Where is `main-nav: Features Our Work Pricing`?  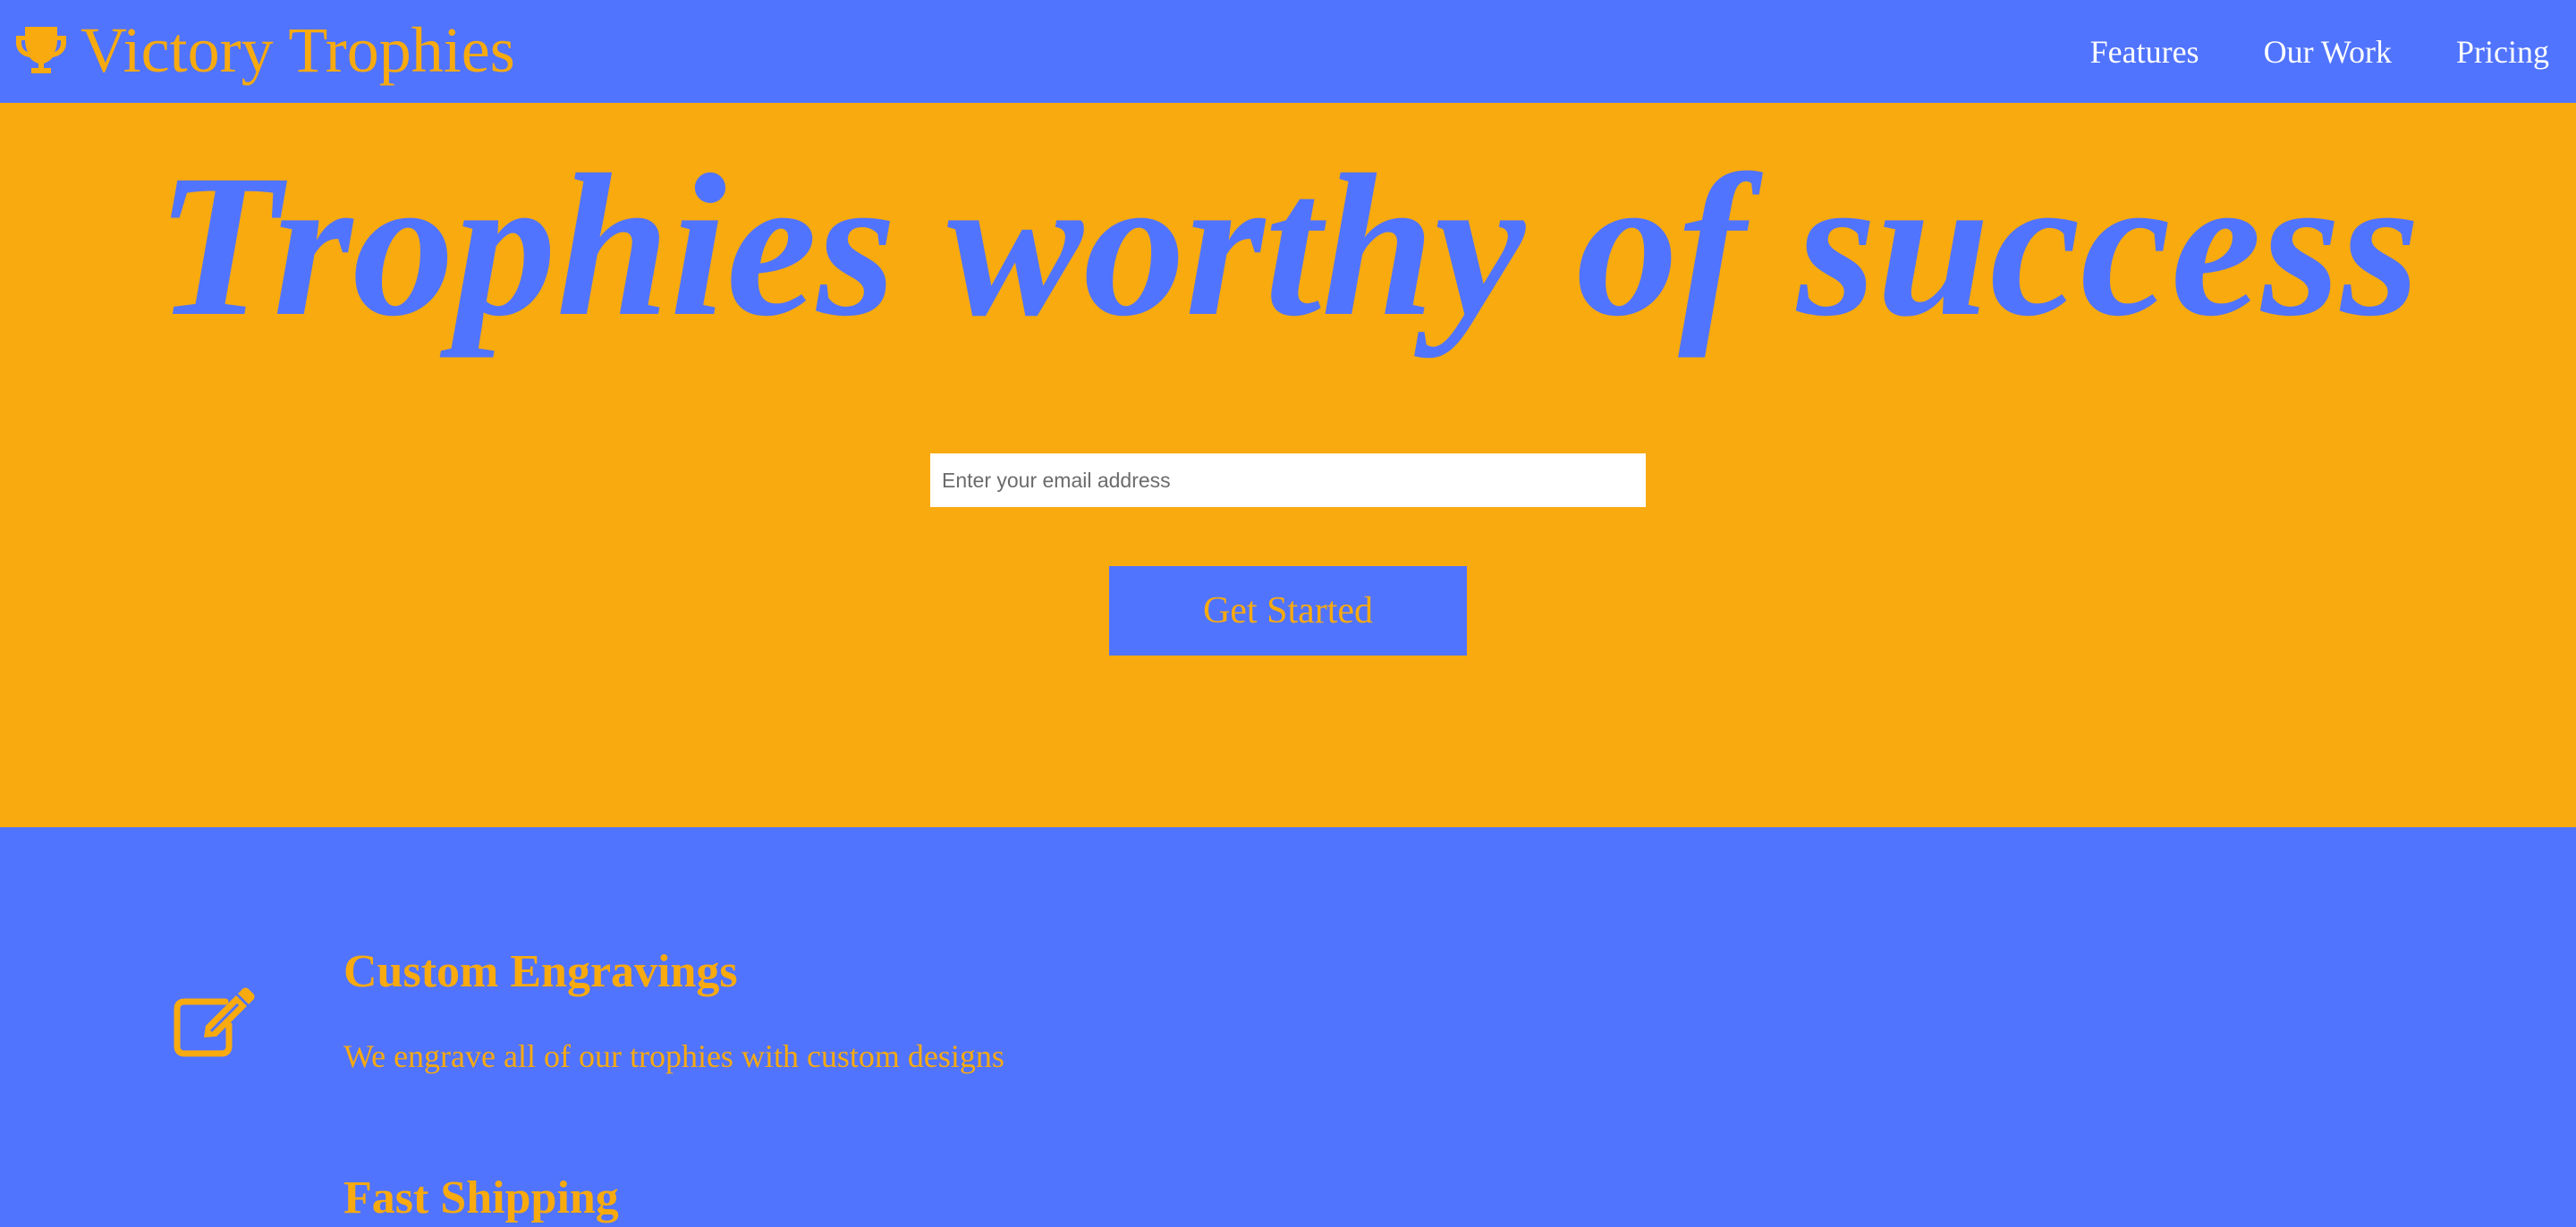 main-nav: Features Our Work Pricing is located at coordinates (2287, 51).